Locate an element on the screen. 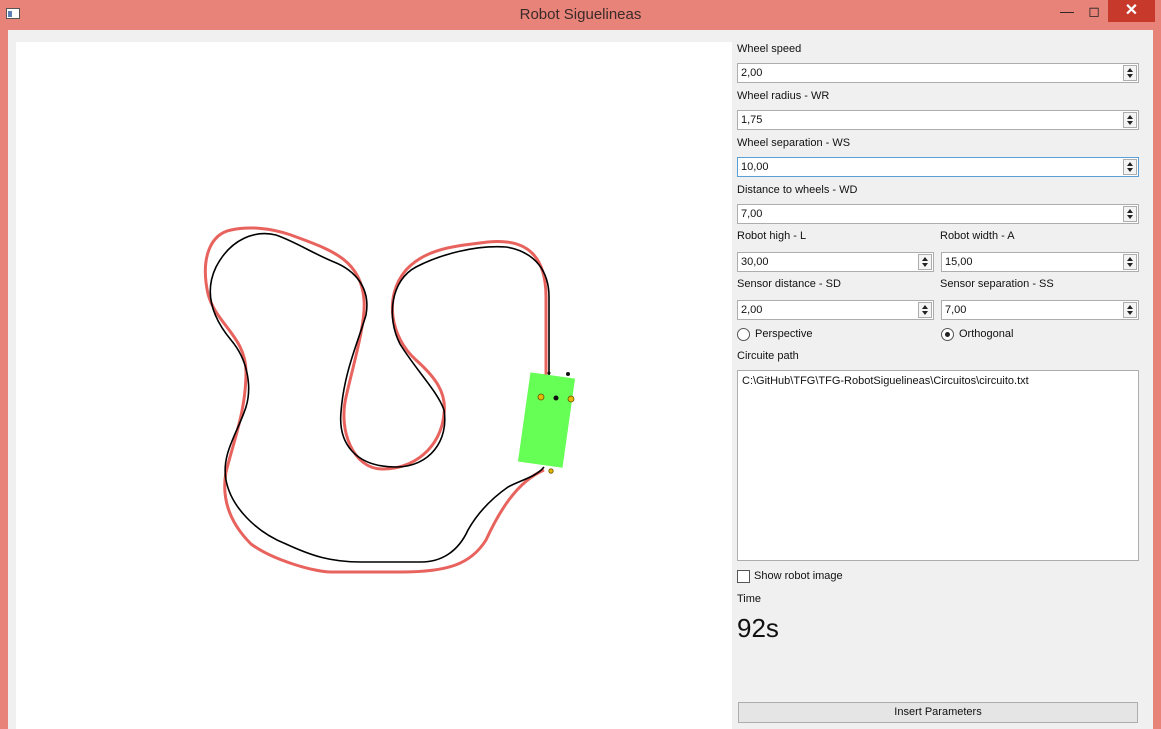  distance-to-wheels-spinbox: 7,00 is located at coordinates (938, 214).